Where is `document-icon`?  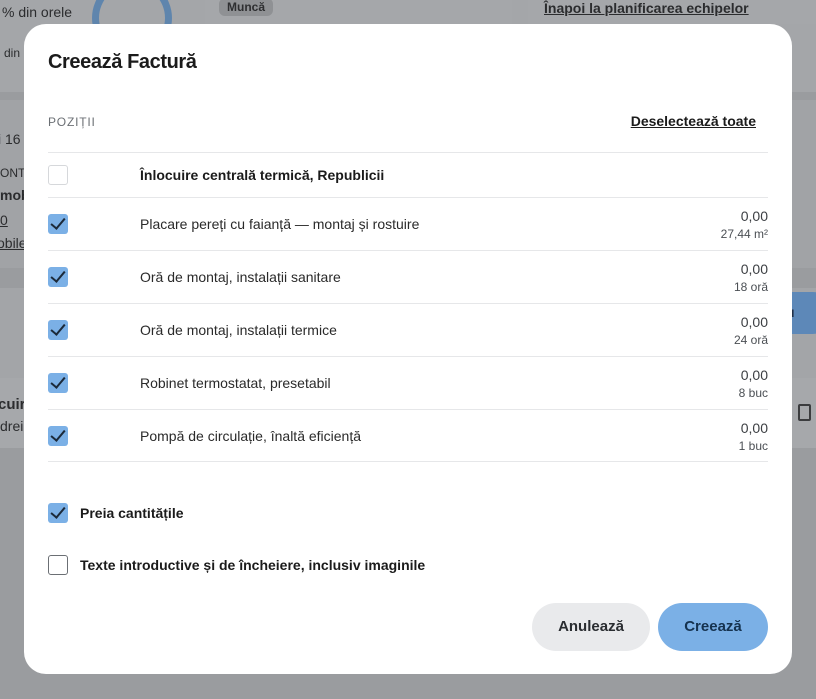 document-icon is located at coordinates (804, 412).